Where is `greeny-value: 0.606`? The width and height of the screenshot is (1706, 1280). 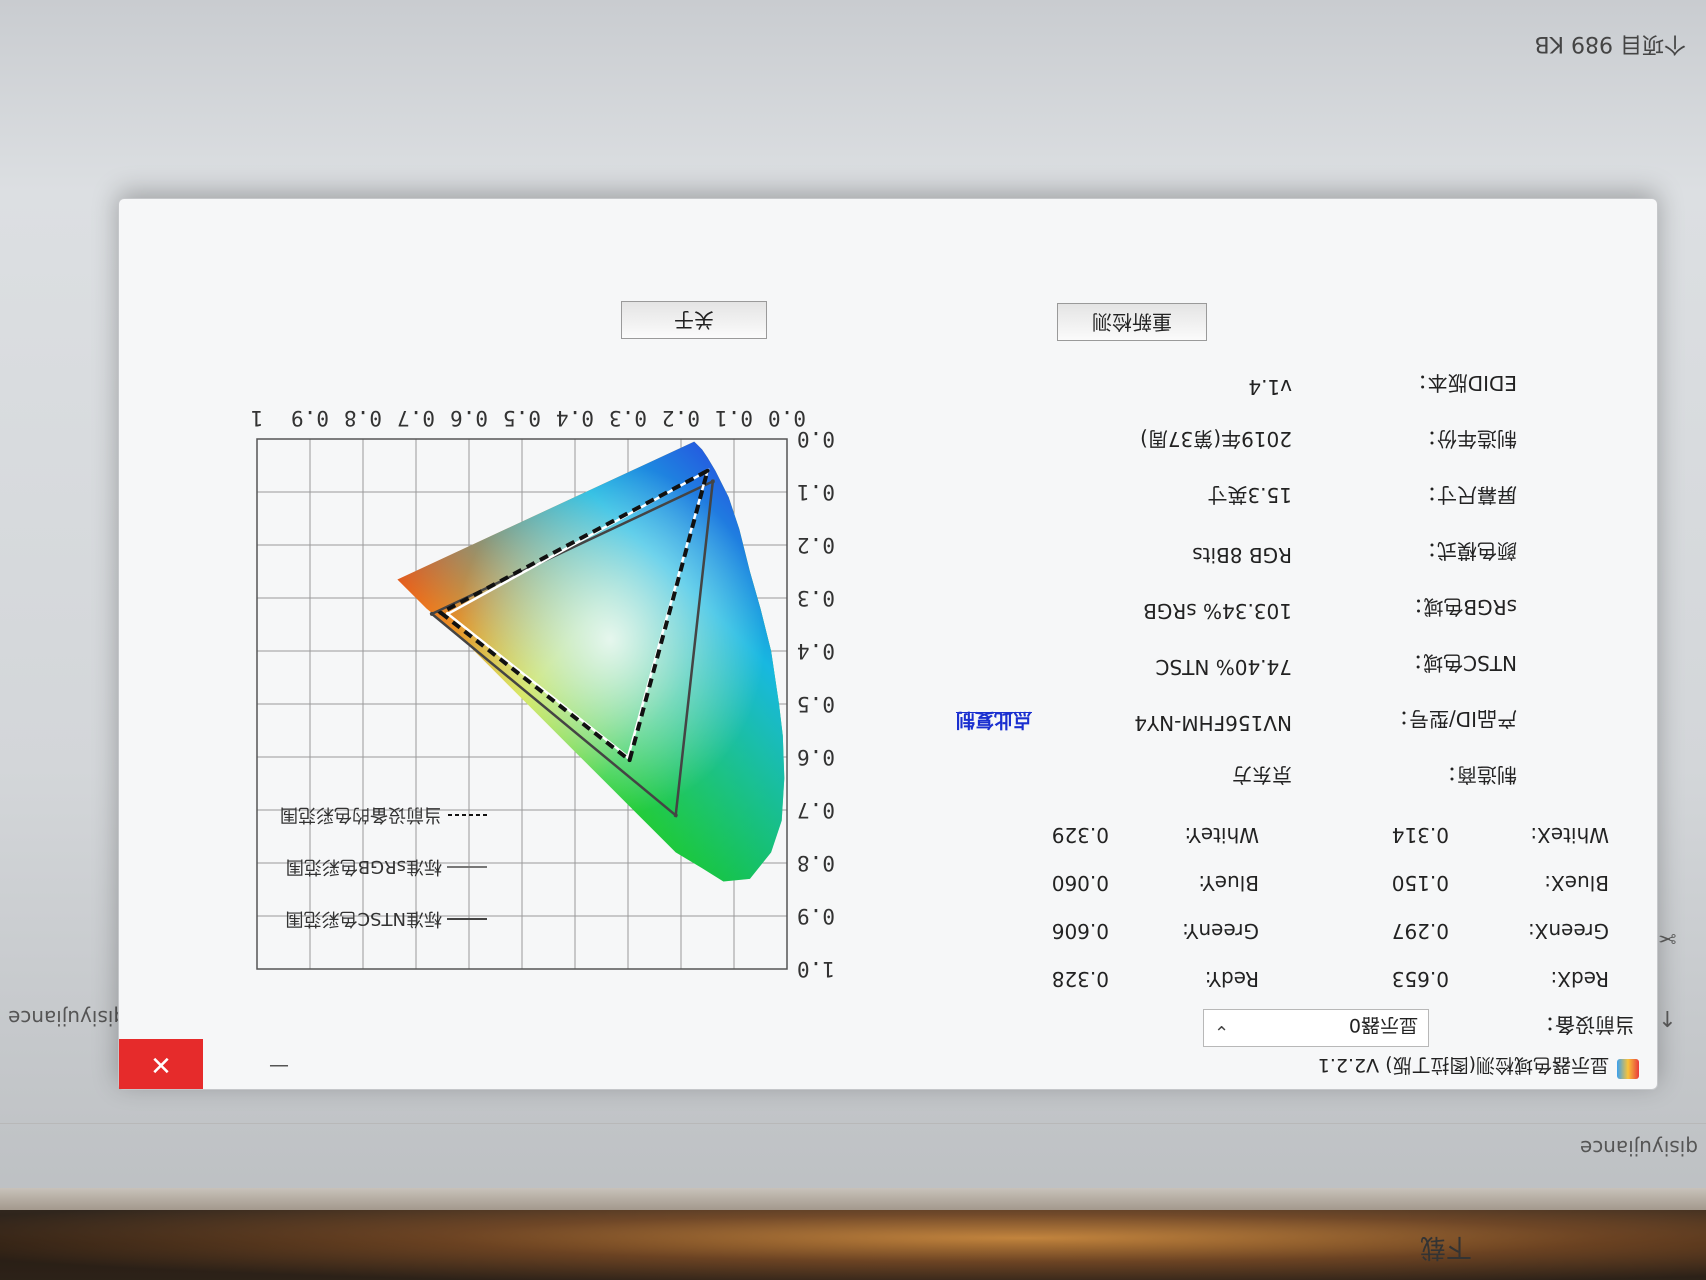 greeny-value: 0.606 is located at coordinates (1080, 931).